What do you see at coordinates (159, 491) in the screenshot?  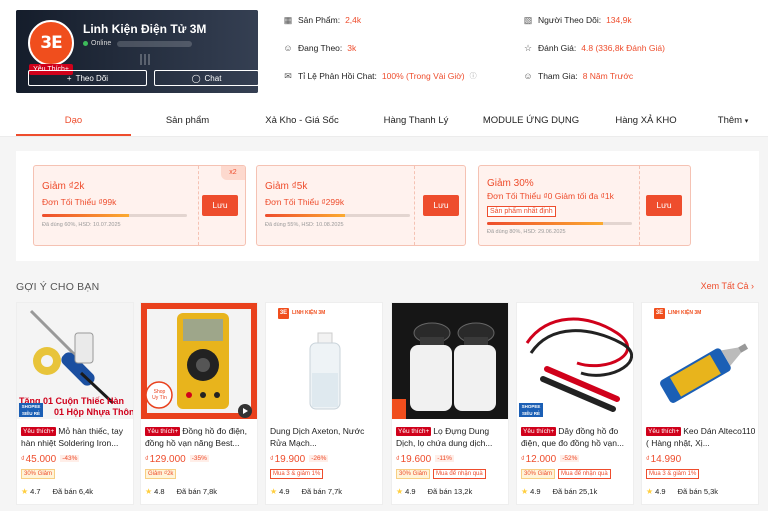 I see `rating-value: 4.8` at bounding box center [159, 491].